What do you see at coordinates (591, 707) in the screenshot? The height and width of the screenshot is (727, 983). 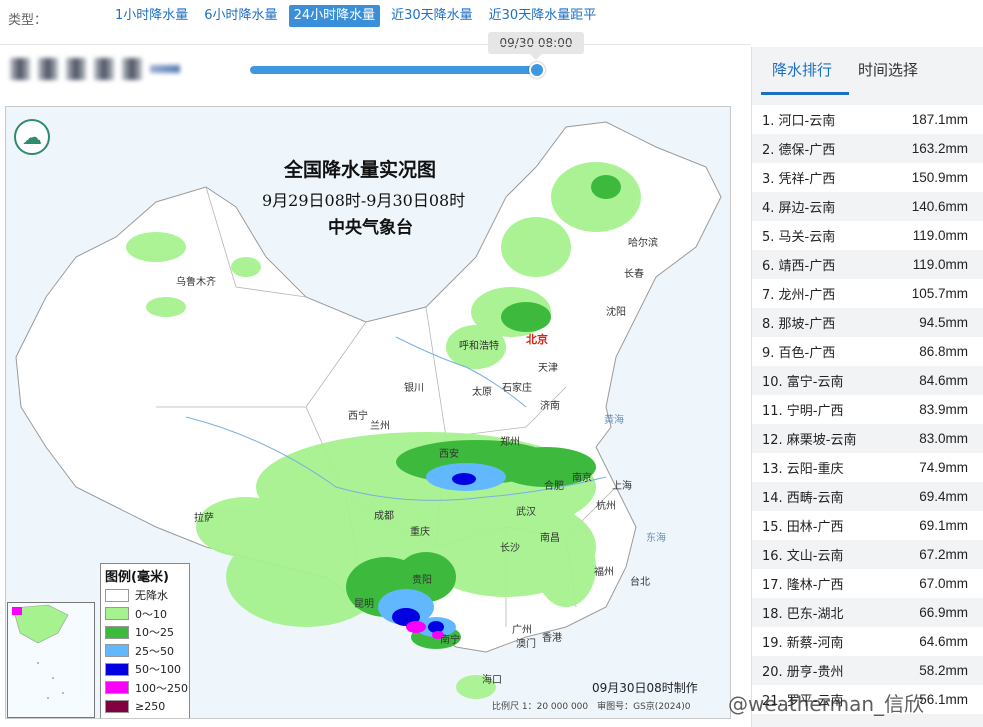 I see `scale-note: 比例尺 1：20 000 000 审图号：GS京(2024)0` at bounding box center [591, 707].